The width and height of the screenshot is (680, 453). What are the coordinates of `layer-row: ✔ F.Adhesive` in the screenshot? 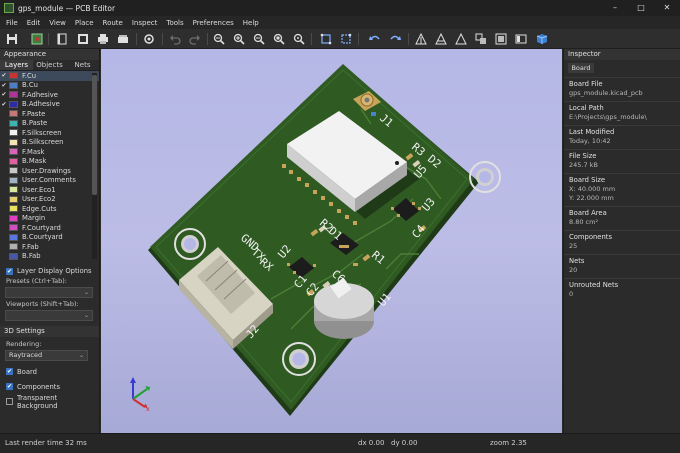 It's located at (49, 95).